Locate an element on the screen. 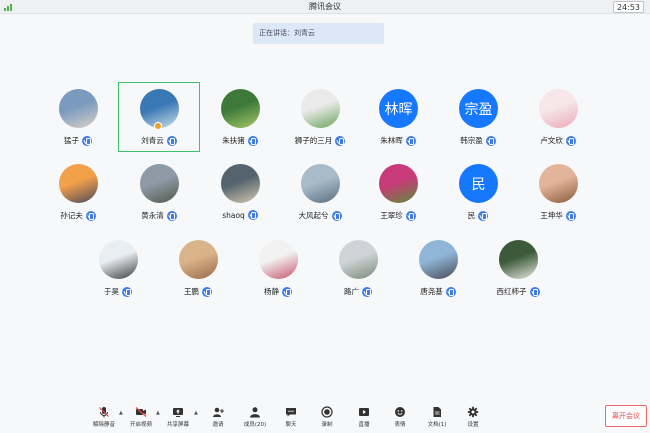  participant-tile: 民民 is located at coordinates (478, 193).